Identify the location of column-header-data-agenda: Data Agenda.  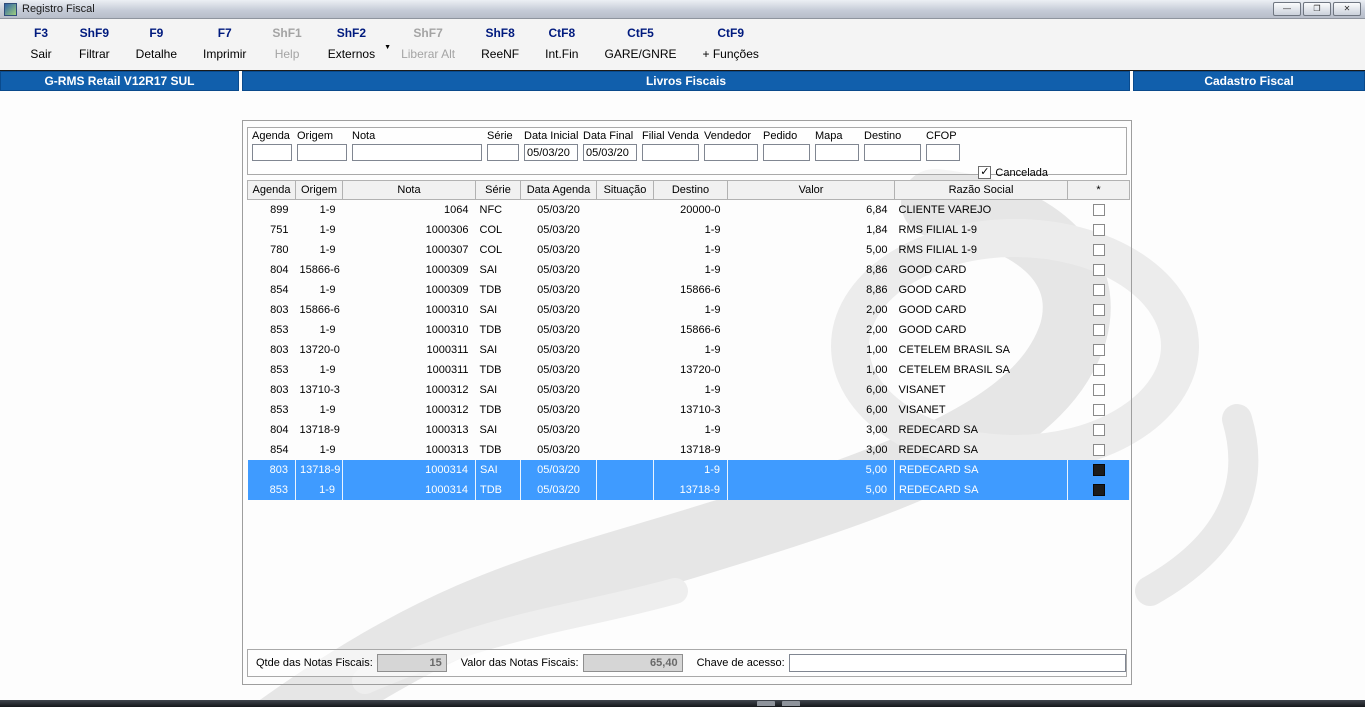
(558, 190).